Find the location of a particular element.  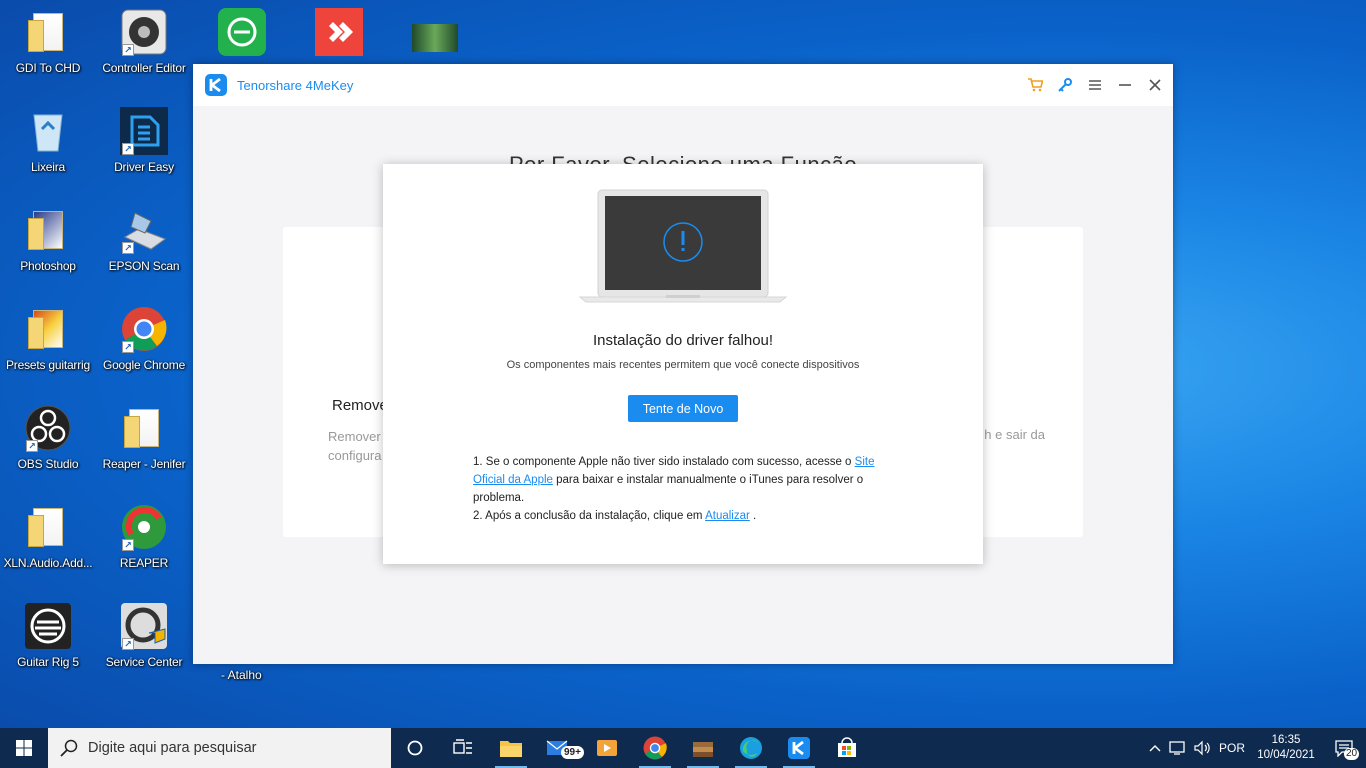

minimize-icon is located at coordinates (1125, 85).